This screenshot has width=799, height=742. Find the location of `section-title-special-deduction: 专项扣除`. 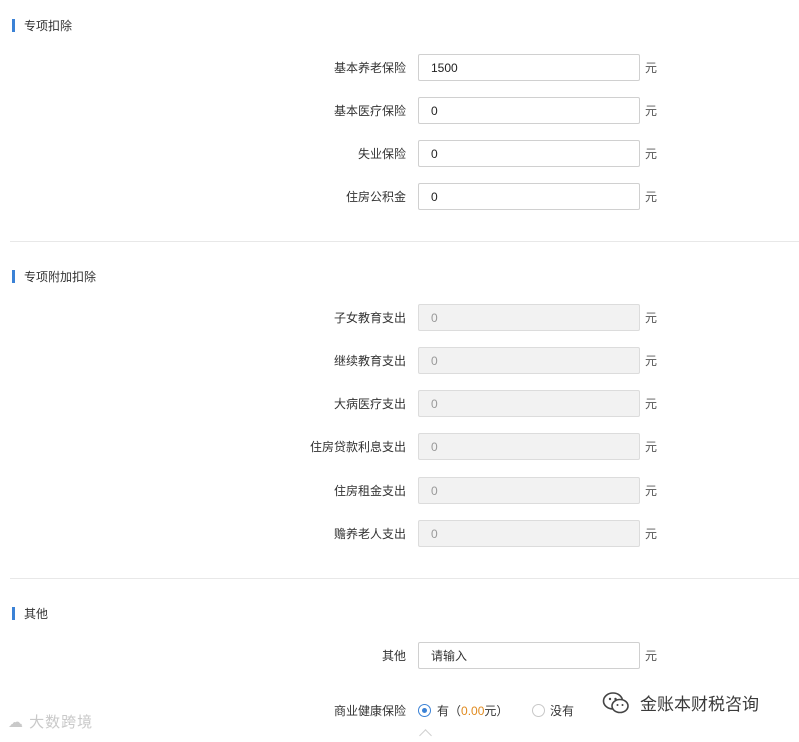

section-title-special-deduction: 专项扣除 is located at coordinates (42, 25).